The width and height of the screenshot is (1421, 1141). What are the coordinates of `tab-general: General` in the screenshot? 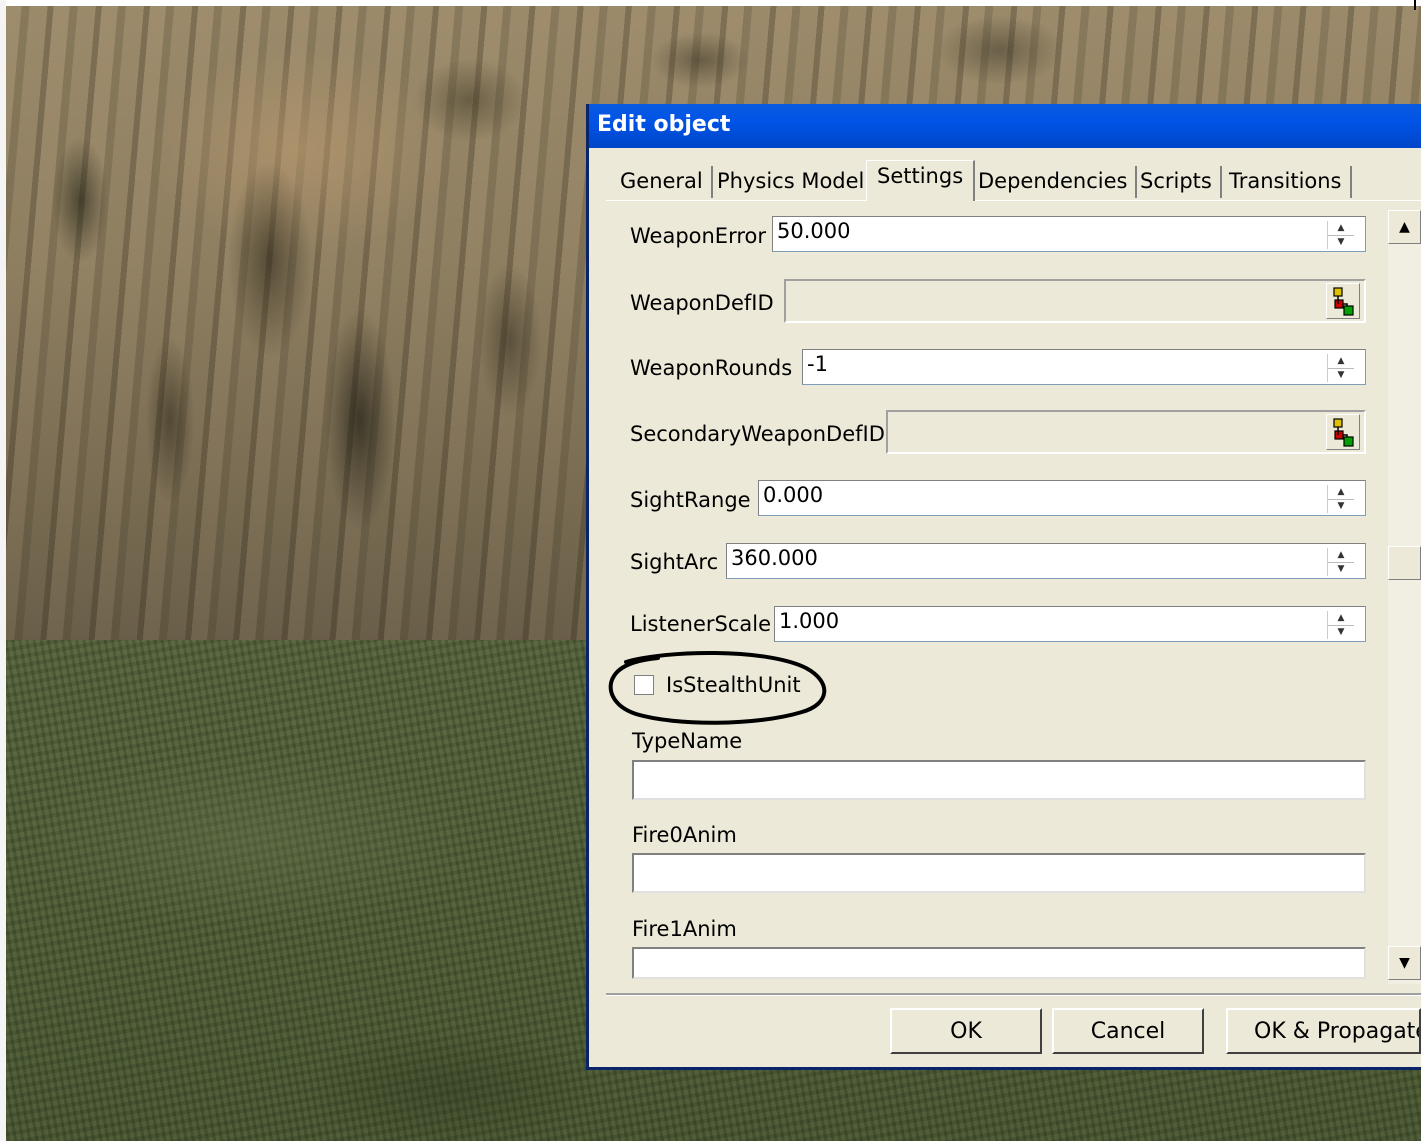 It's located at (662, 182).